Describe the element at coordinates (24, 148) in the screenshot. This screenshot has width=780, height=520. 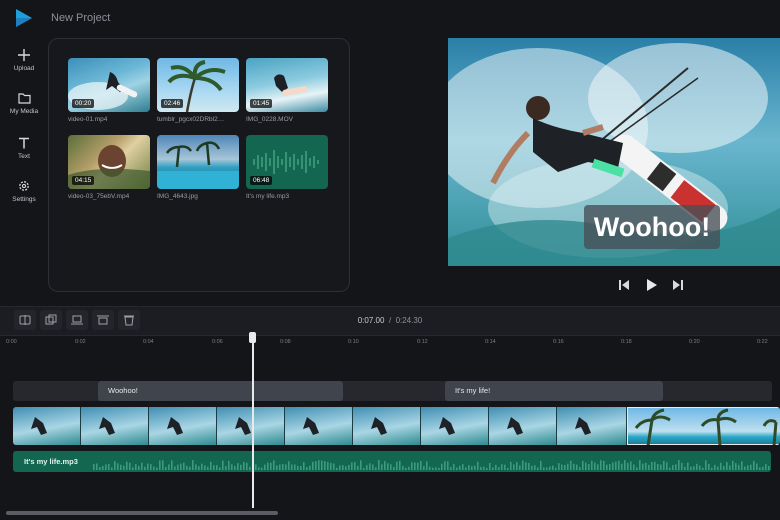
I see `sidebar-item-text: Text` at that location.